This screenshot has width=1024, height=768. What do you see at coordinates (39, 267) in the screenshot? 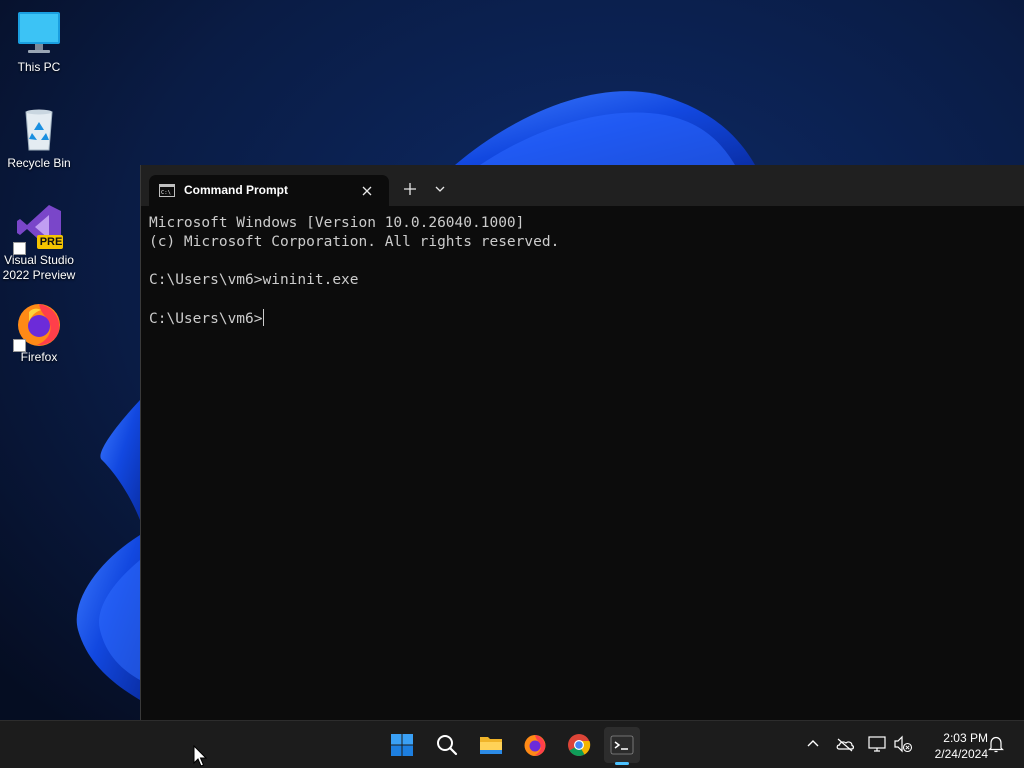
I see `desktop-icon-label: Visual Studio 2022 Preview` at bounding box center [39, 267].